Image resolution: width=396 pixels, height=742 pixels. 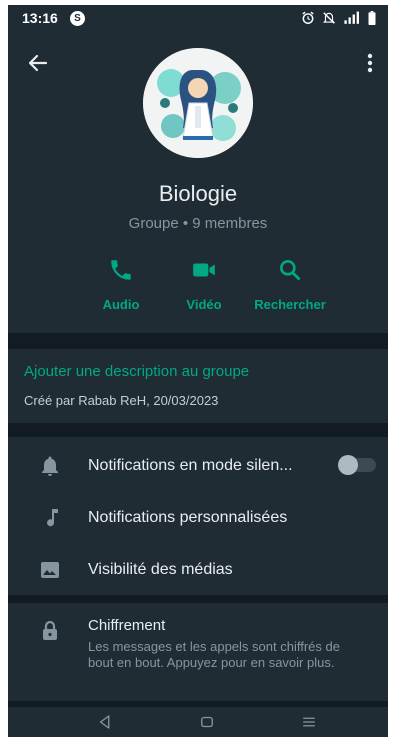 What do you see at coordinates (198, 223) in the screenshot?
I see `group-member-count: Groupe • 9 membres` at bounding box center [198, 223].